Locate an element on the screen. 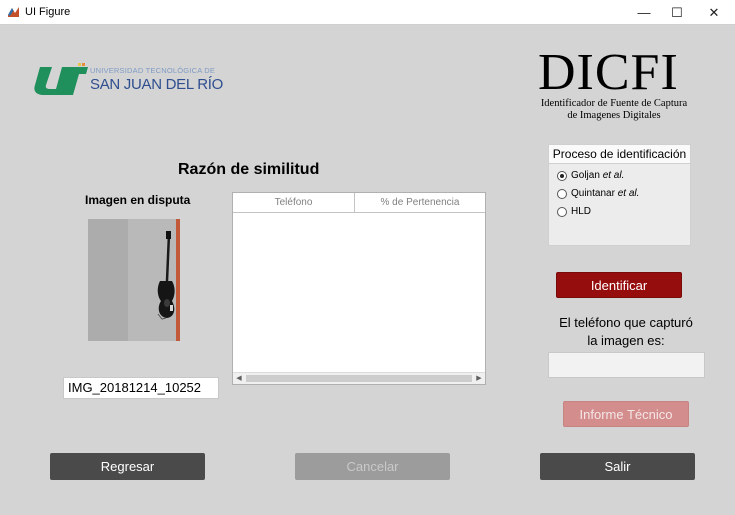  title-bar: UI Figure — ☐ ✕ is located at coordinates (367, 12).